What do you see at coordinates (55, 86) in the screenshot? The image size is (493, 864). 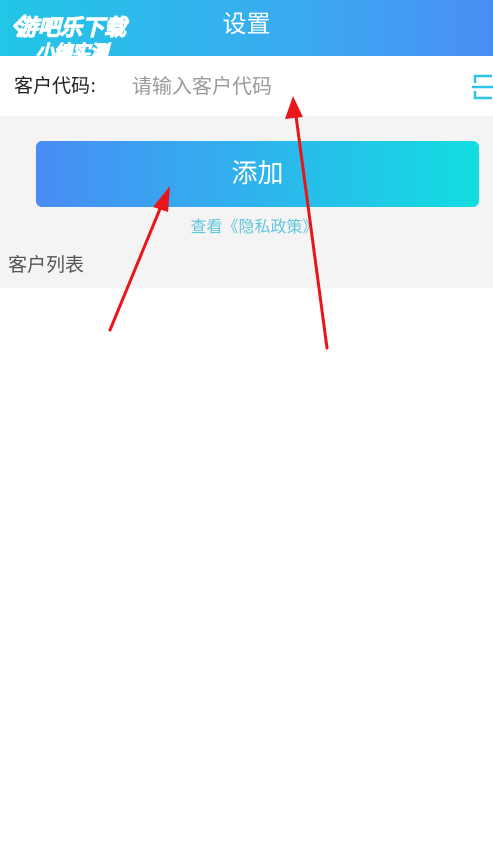 I see `customer-code-label: 客户代码:` at bounding box center [55, 86].